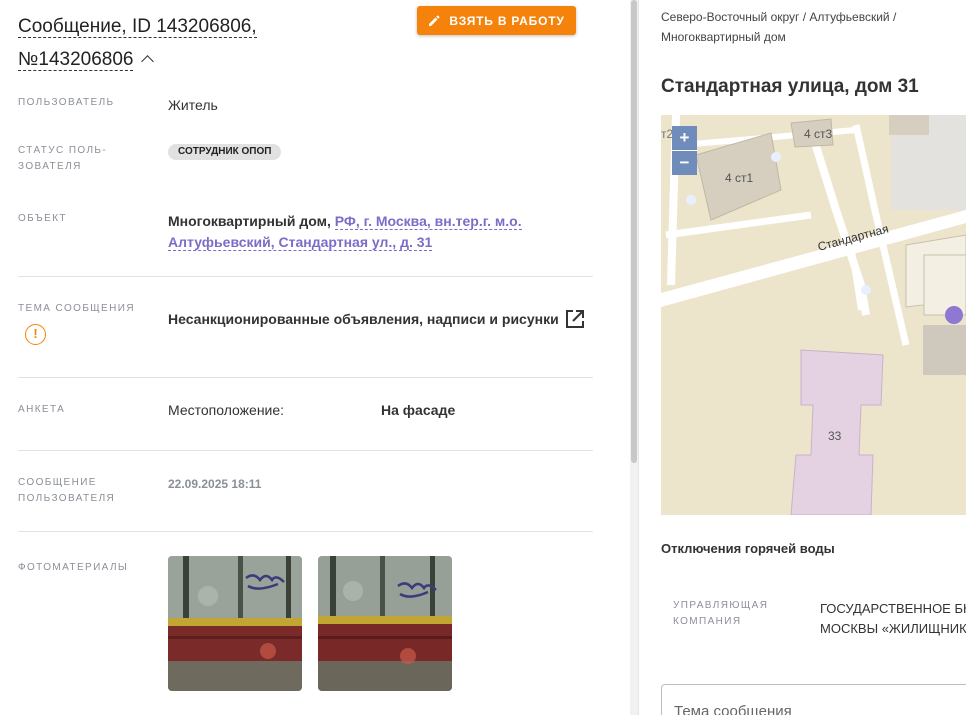  I want to click on take-to-work-button: ВЗЯТЬ В РАБОТУ, so click(496, 20).